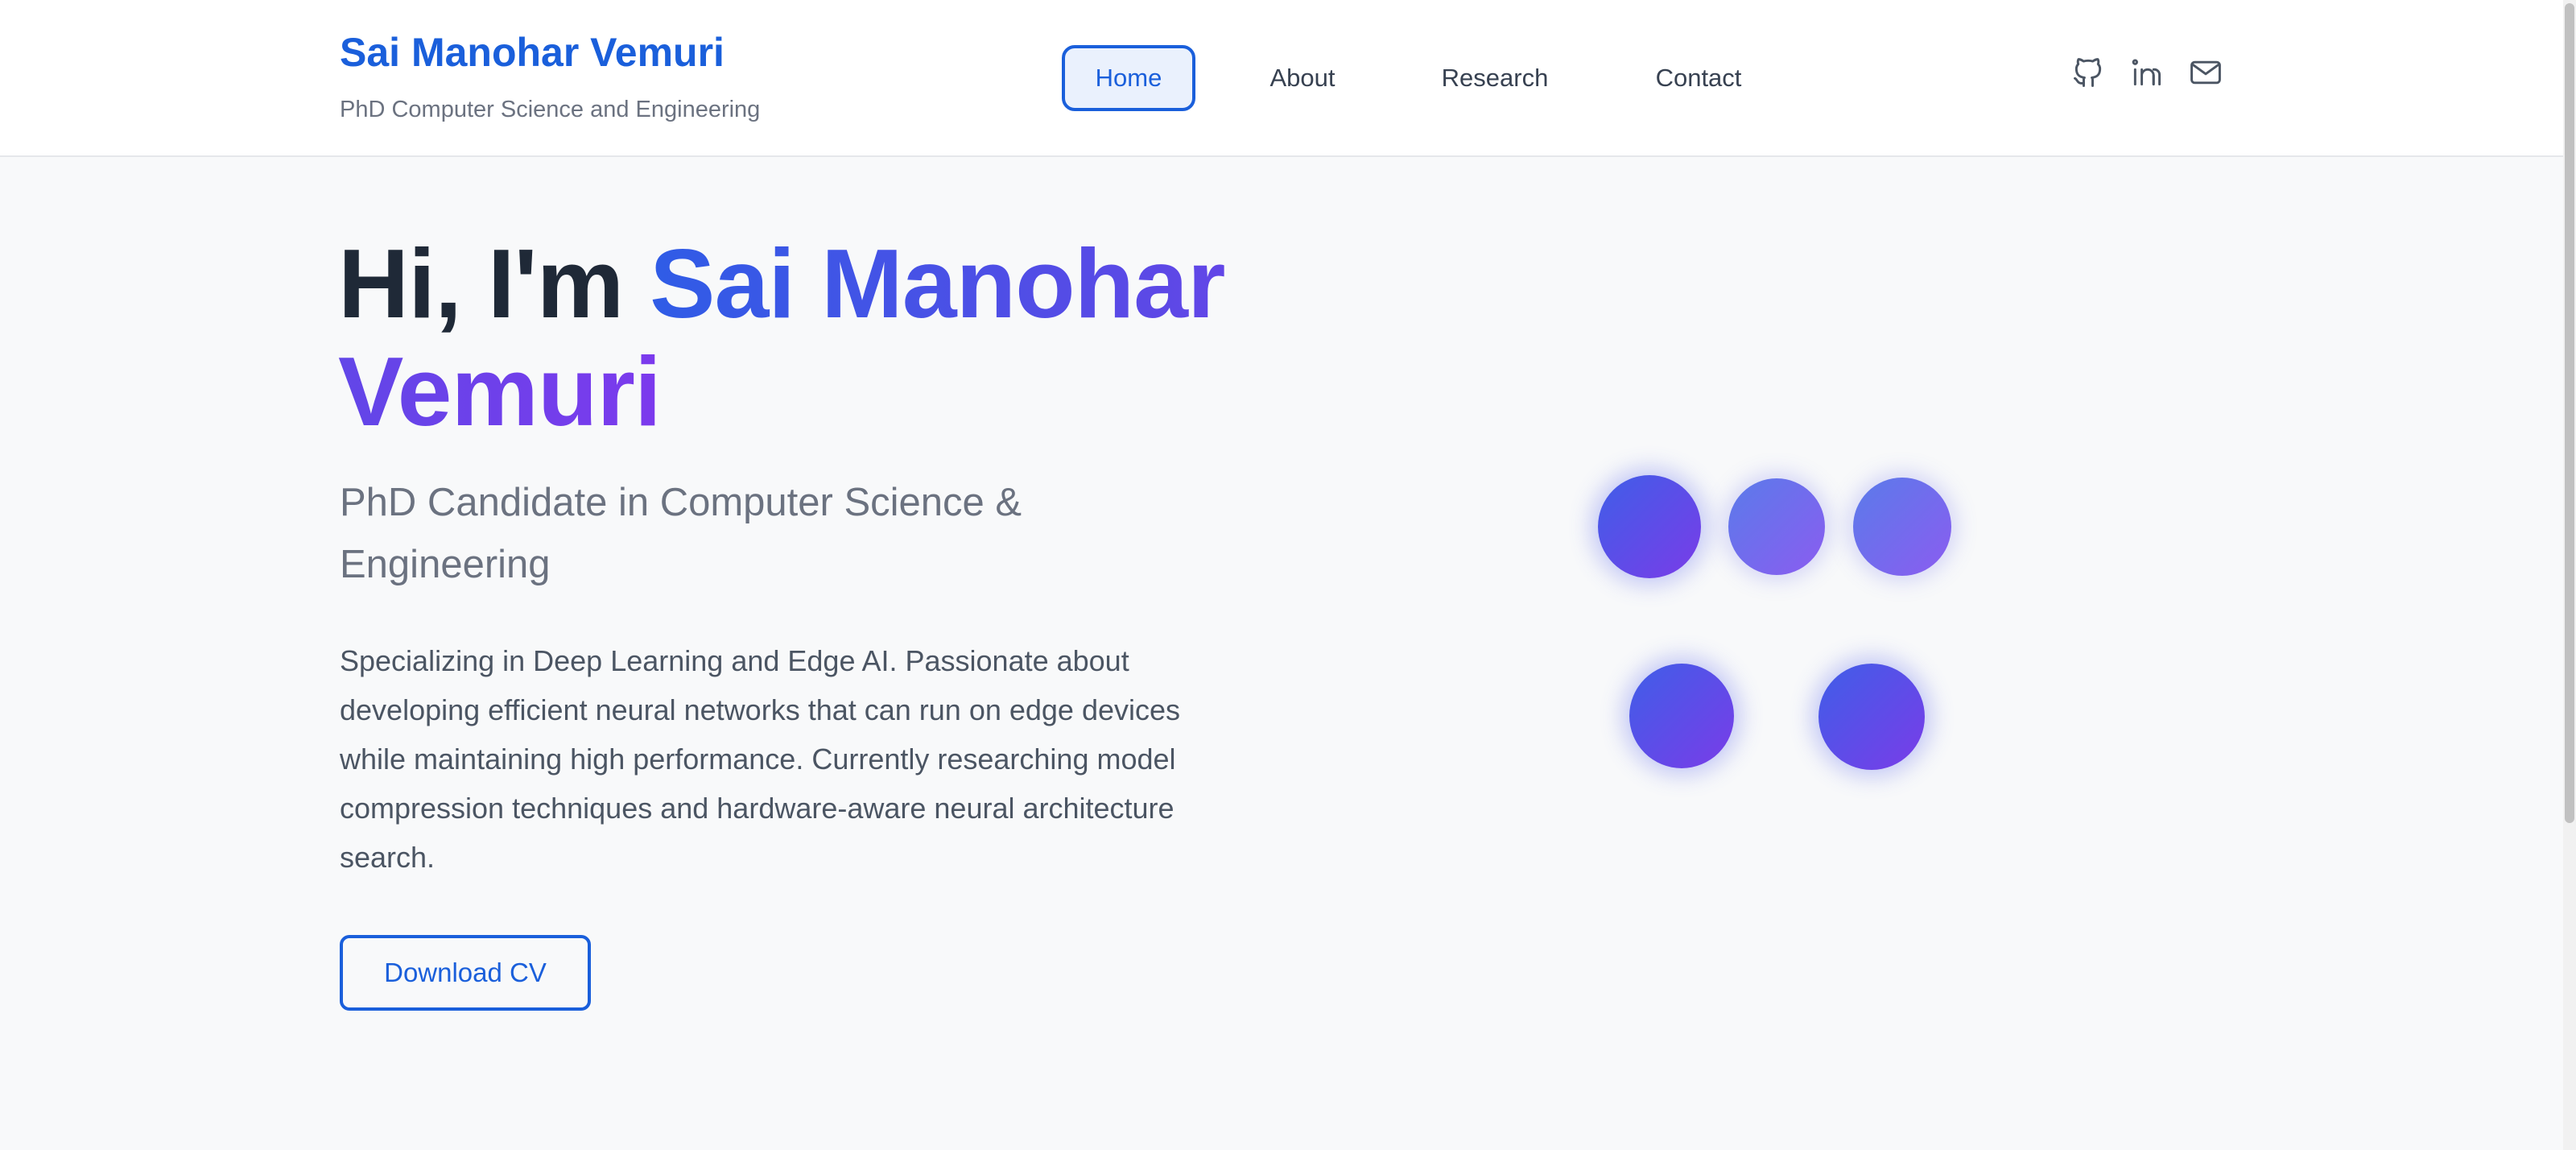  I want to click on linkedin-icon, so click(2147, 72).